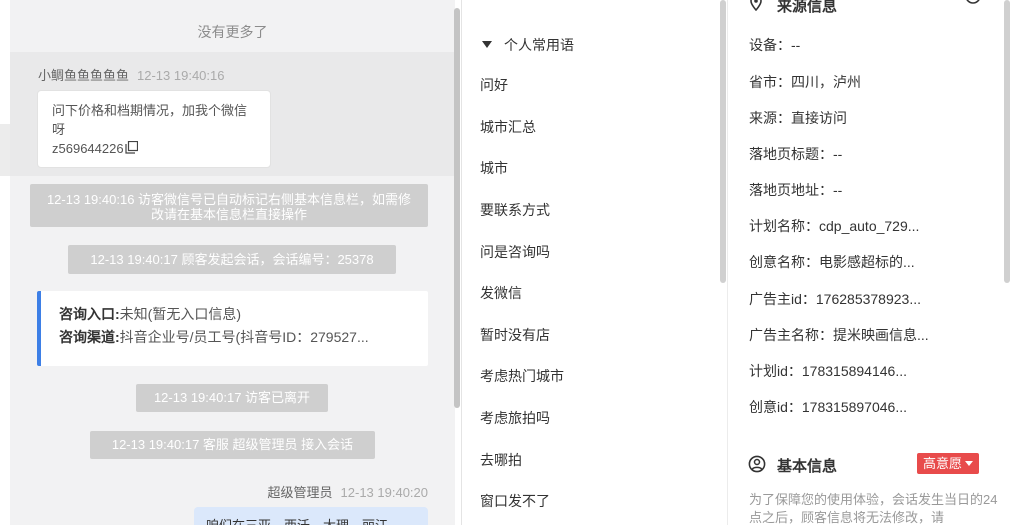  What do you see at coordinates (89, 337) in the screenshot?
I see `consult-channel-label: 咨询渠道:` at bounding box center [89, 337].